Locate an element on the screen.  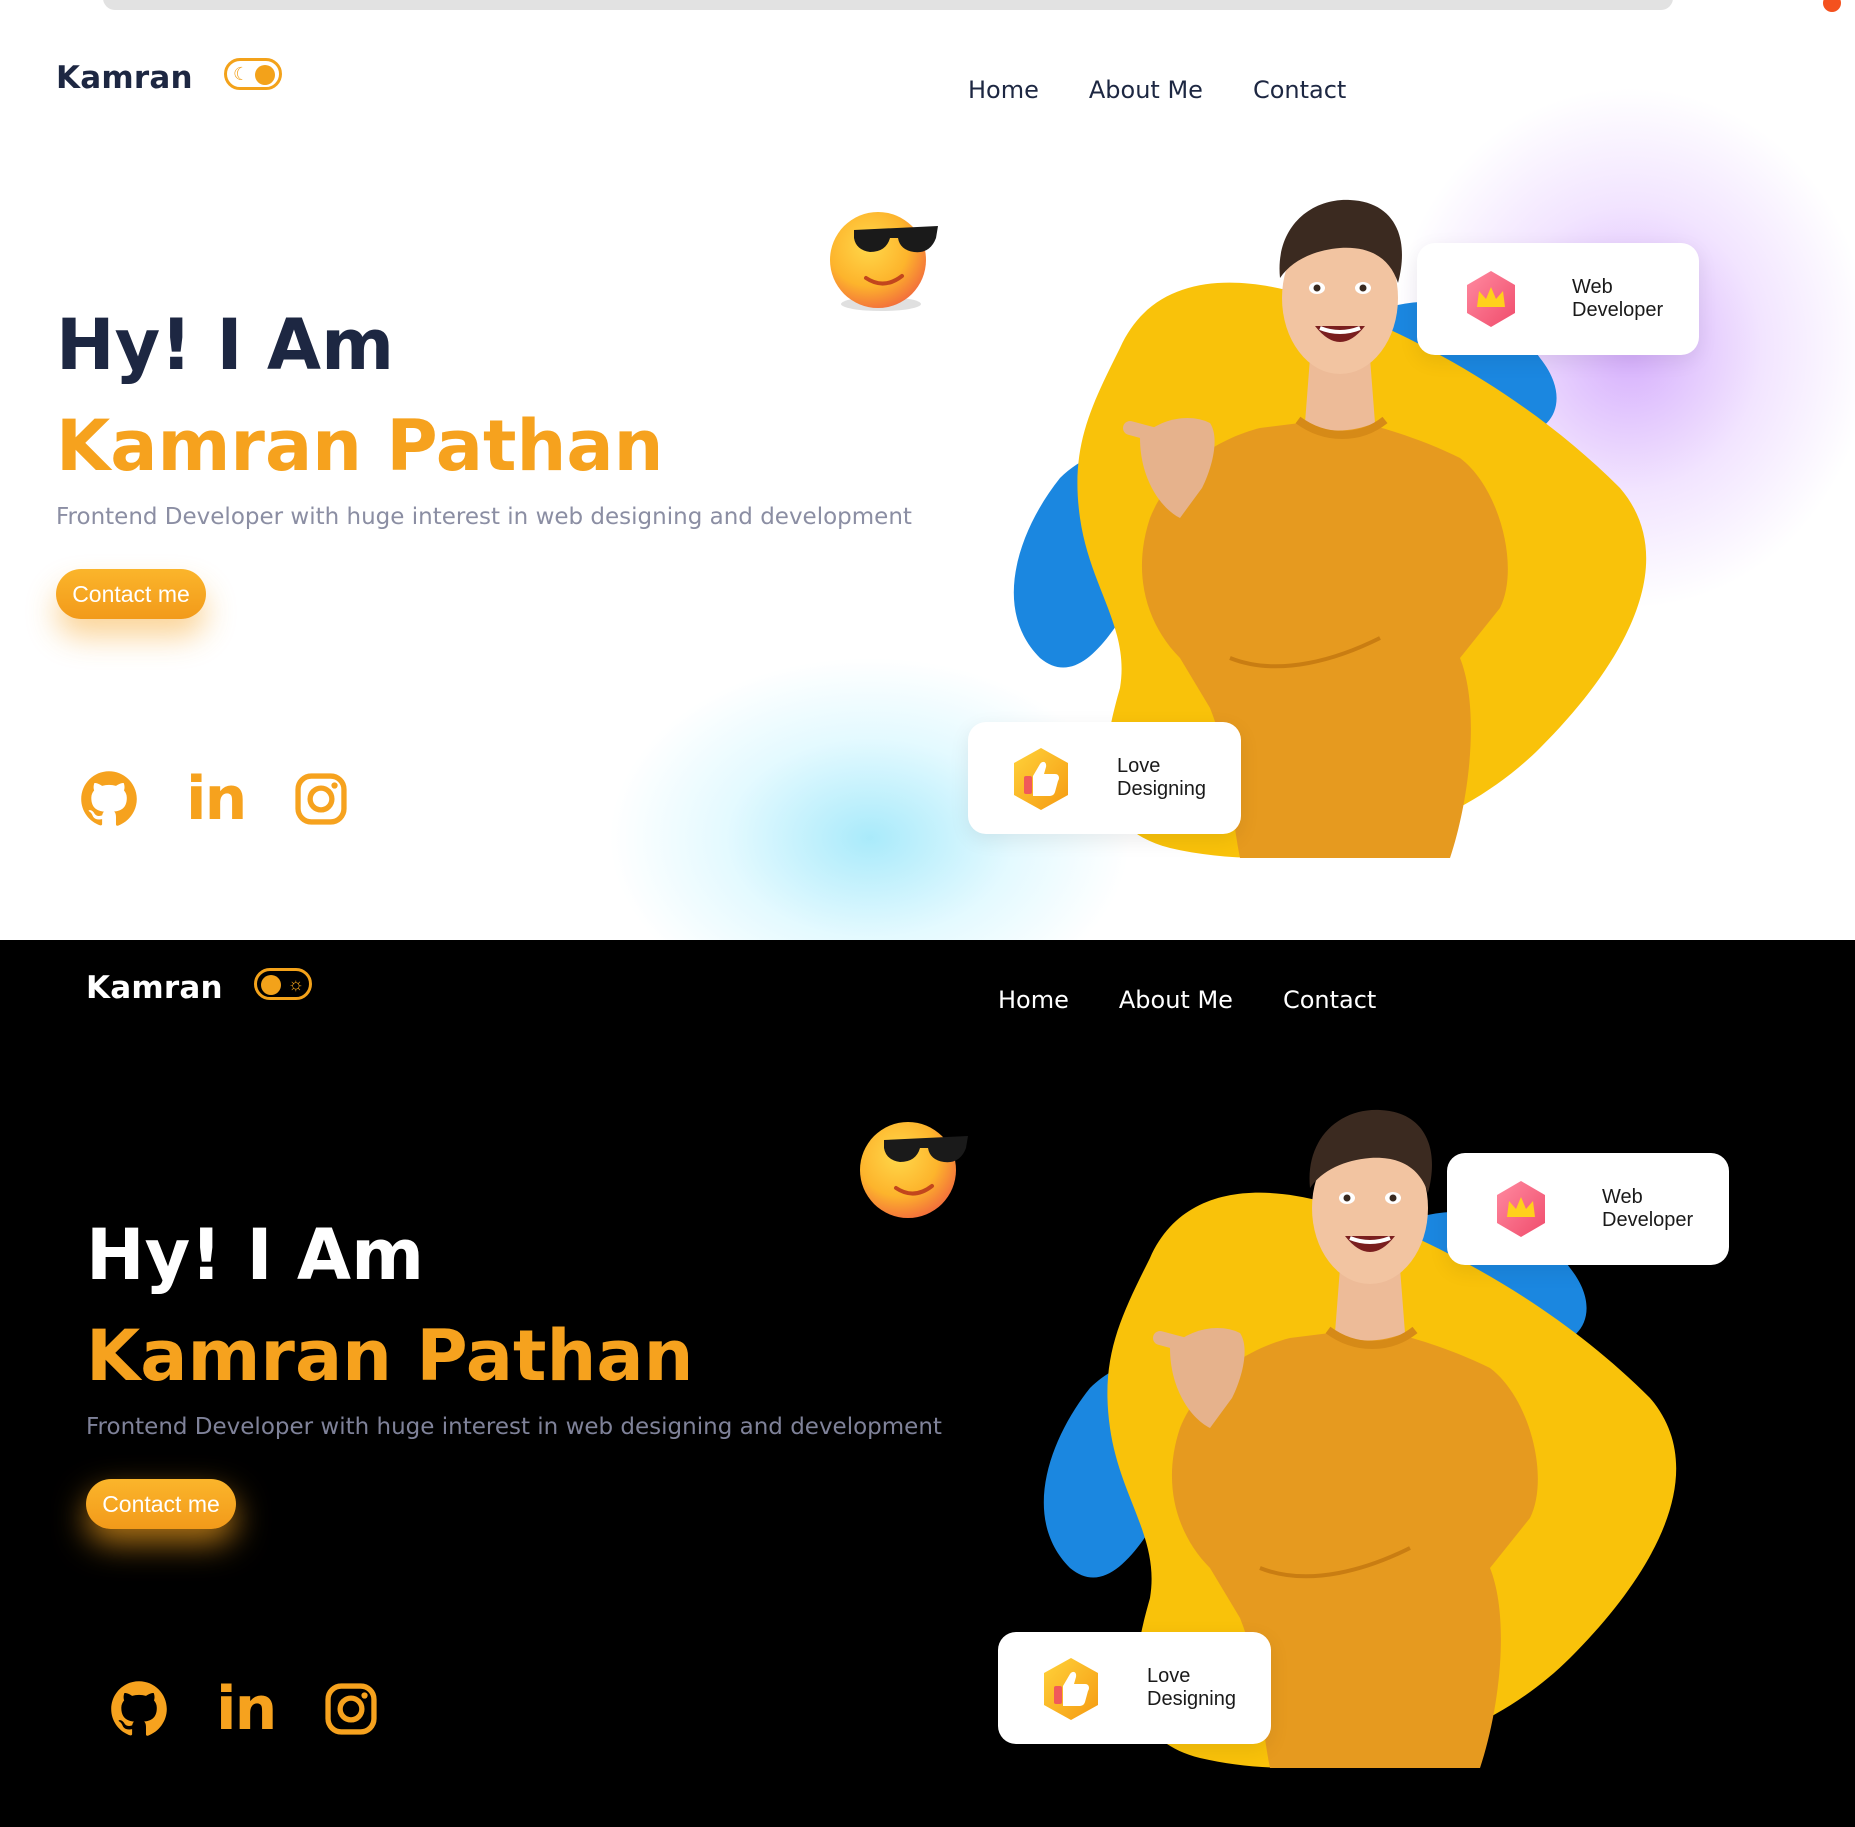
browser-top-strip is located at coordinates (927, 10).